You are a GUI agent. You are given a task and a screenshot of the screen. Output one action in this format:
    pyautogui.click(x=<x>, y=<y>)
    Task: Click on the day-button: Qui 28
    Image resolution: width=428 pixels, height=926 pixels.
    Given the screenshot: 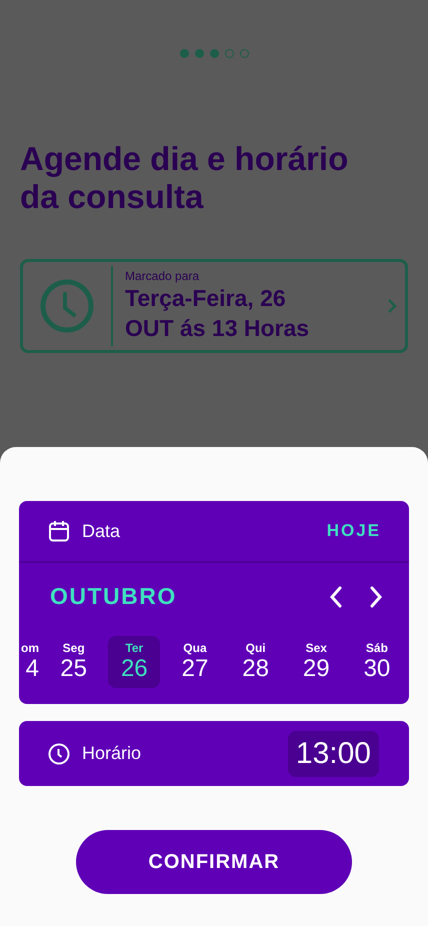 What is the action you would take?
    pyautogui.click(x=256, y=662)
    